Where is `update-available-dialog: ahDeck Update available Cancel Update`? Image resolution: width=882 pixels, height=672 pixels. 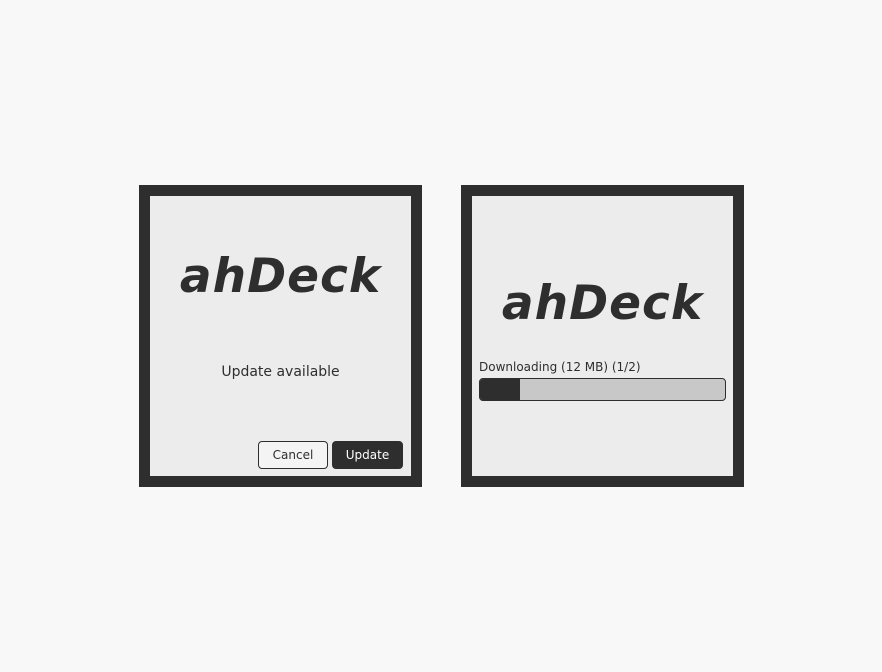 update-available-dialog: ahDeck Update available Cancel Update is located at coordinates (280, 336).